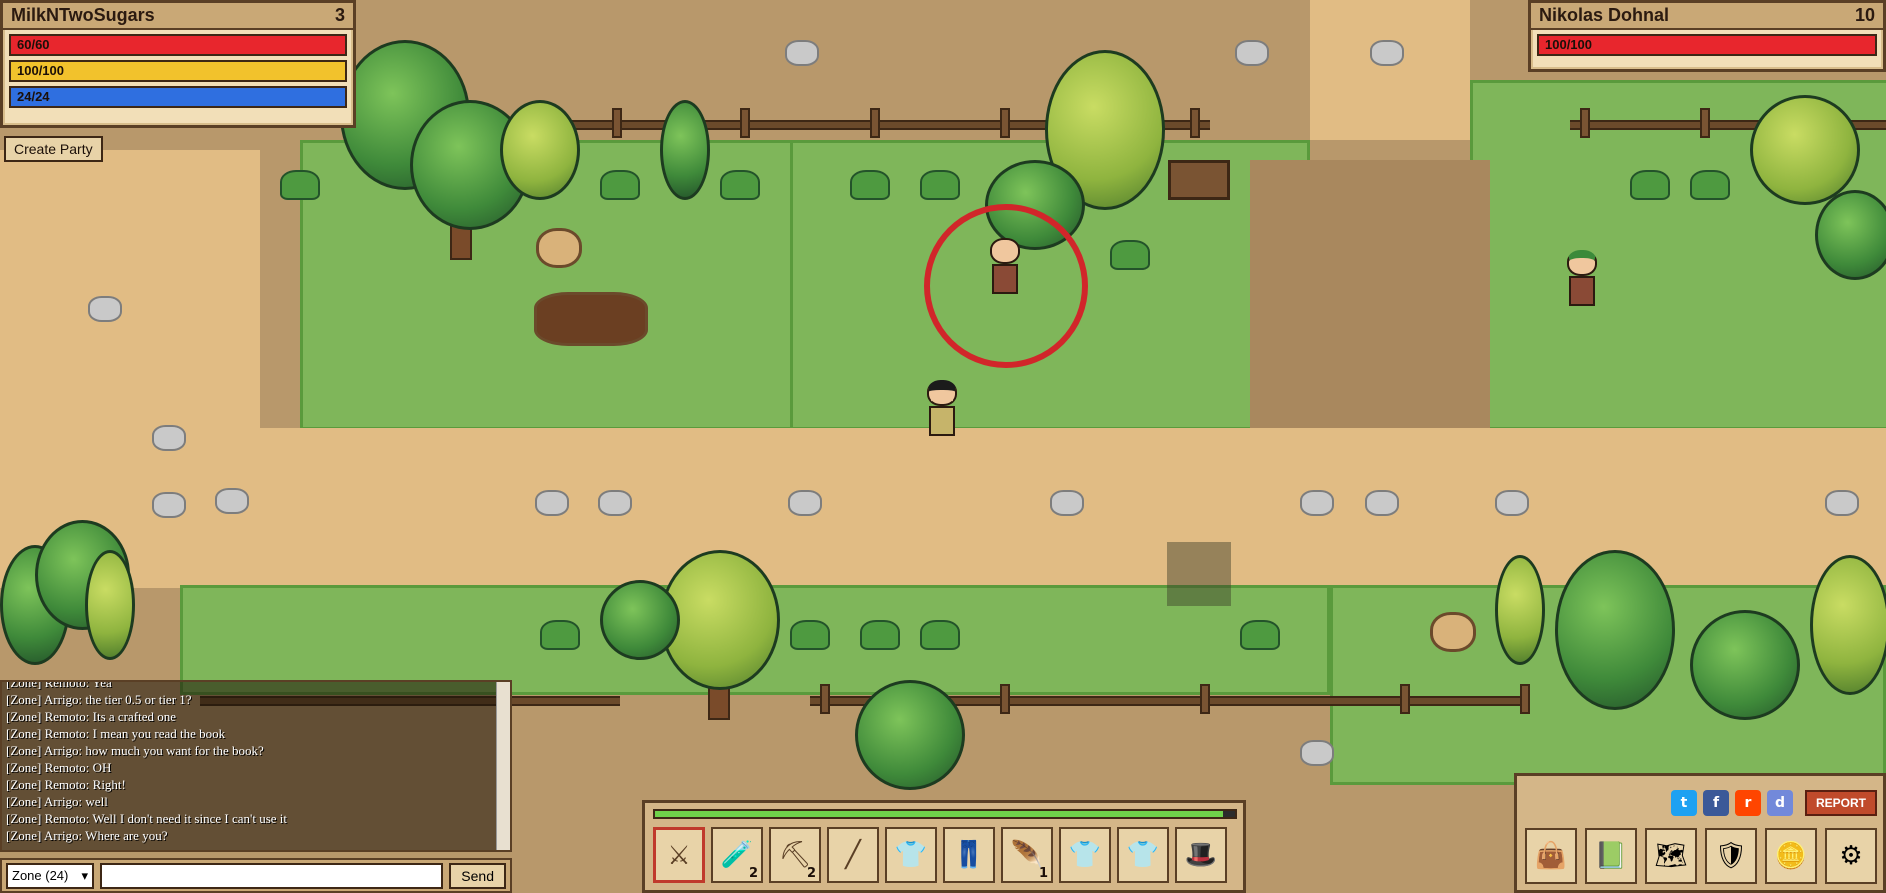  I want to click on hotbar-slot: 🧪 2, so click(737, 855).